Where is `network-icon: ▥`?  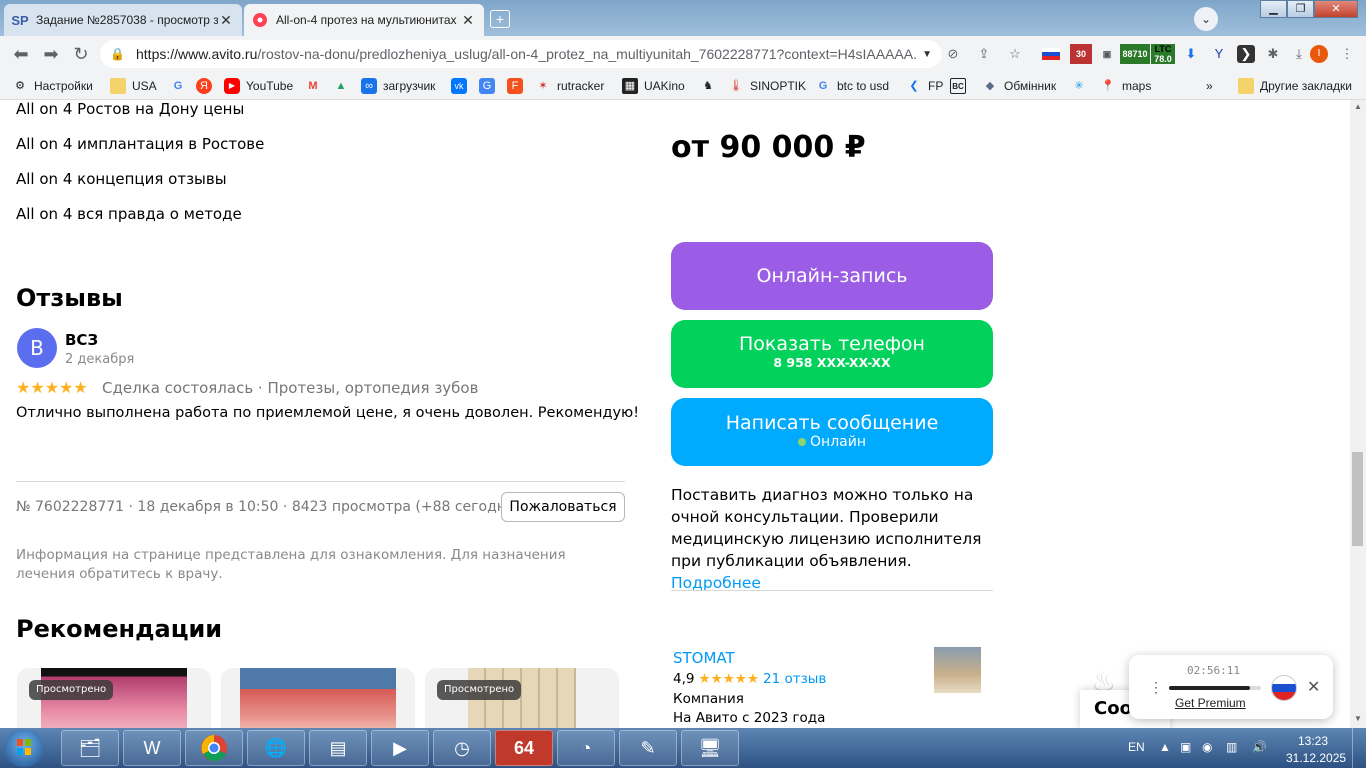 network-icon: ▥ is located at coordinates (1231, 747).